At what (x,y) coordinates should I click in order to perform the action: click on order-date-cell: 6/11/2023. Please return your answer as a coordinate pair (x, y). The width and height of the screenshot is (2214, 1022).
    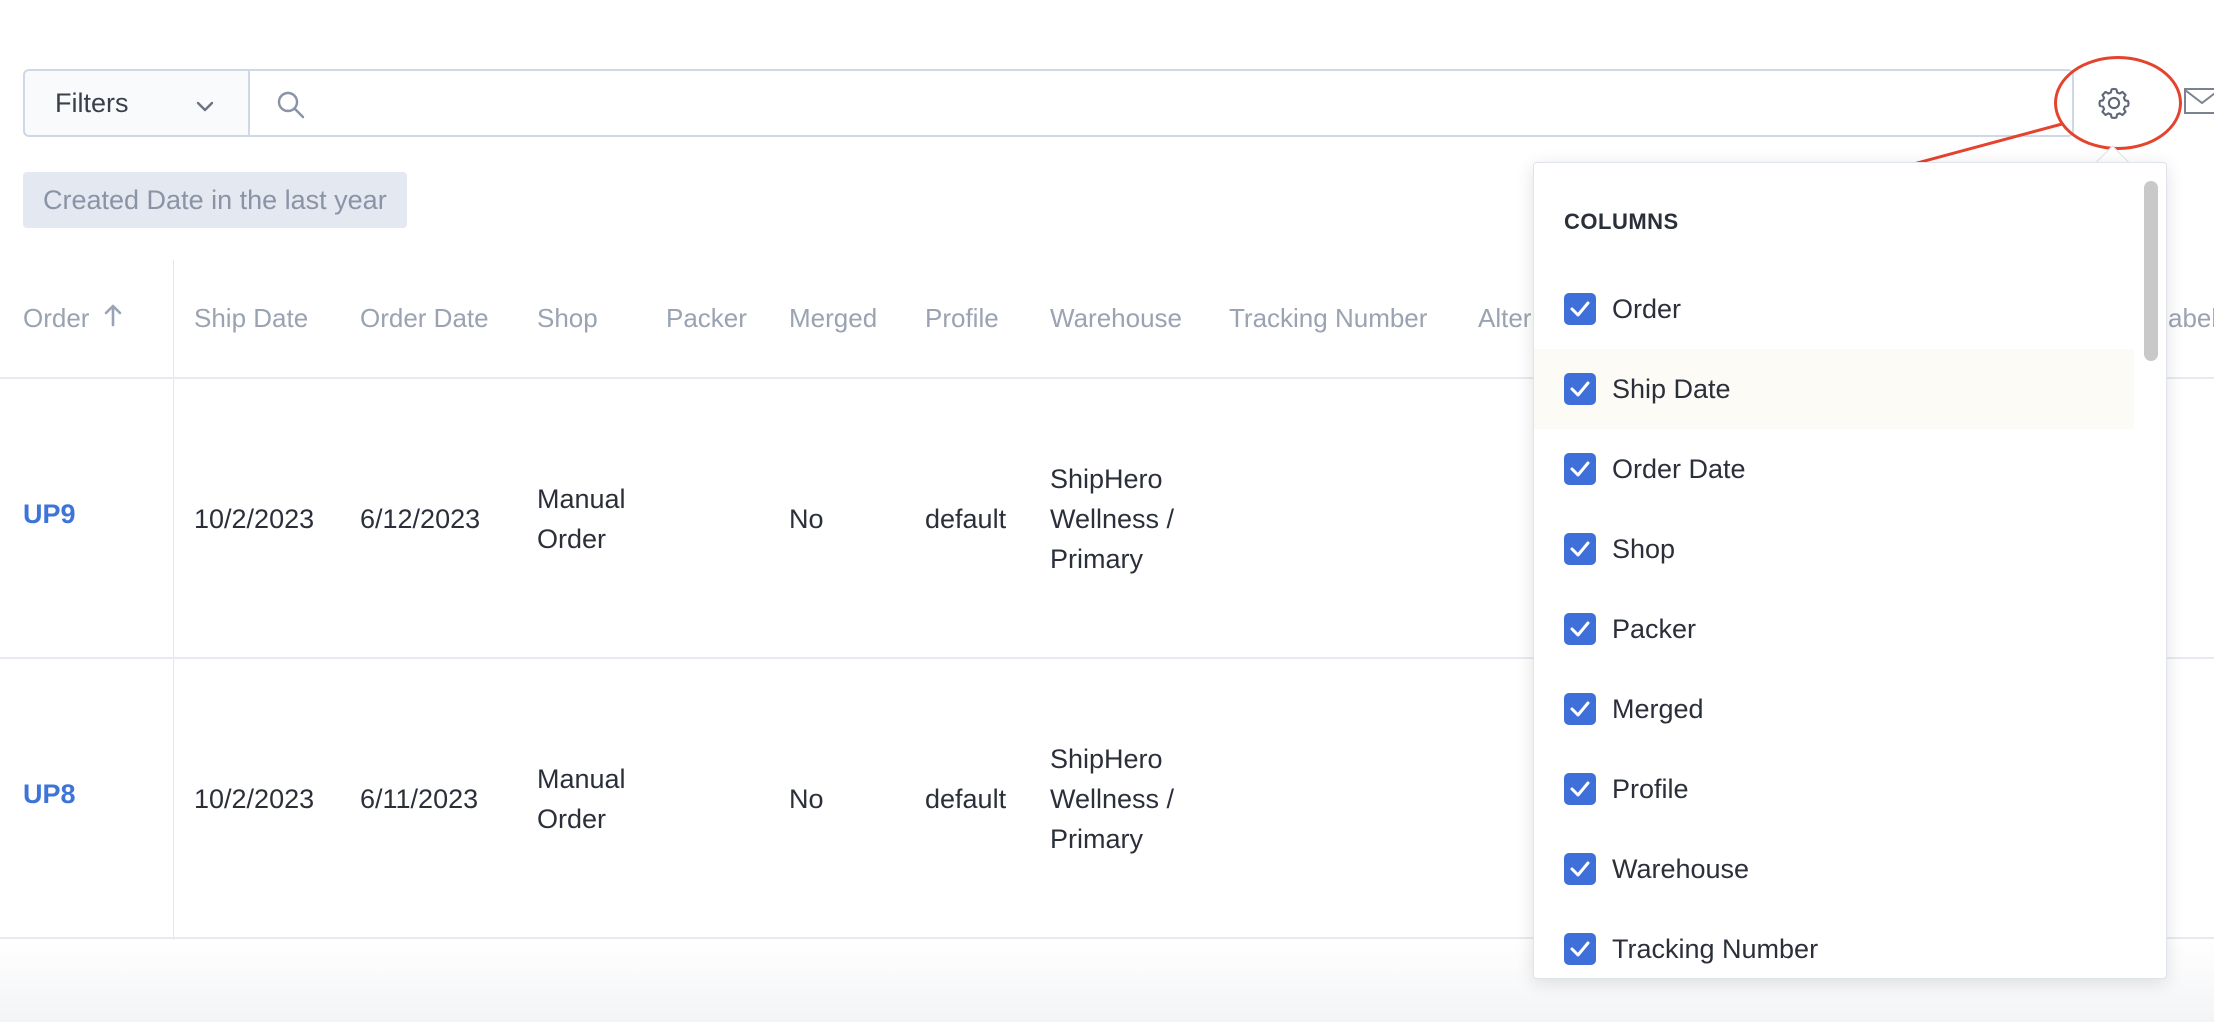
    Looking at the image, I should click on (419, 799).